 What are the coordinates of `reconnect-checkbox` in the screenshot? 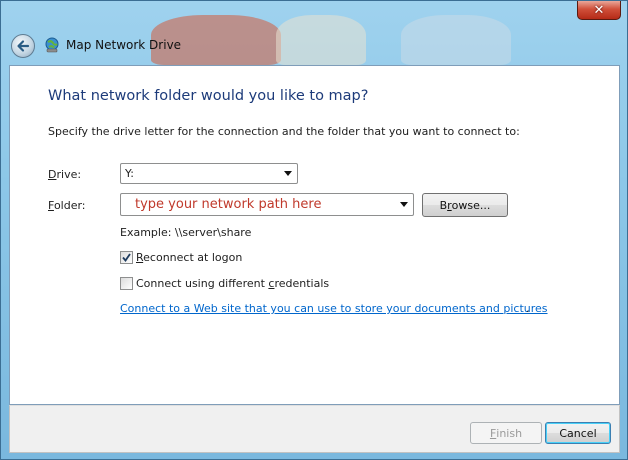 It's located at (126, 257).